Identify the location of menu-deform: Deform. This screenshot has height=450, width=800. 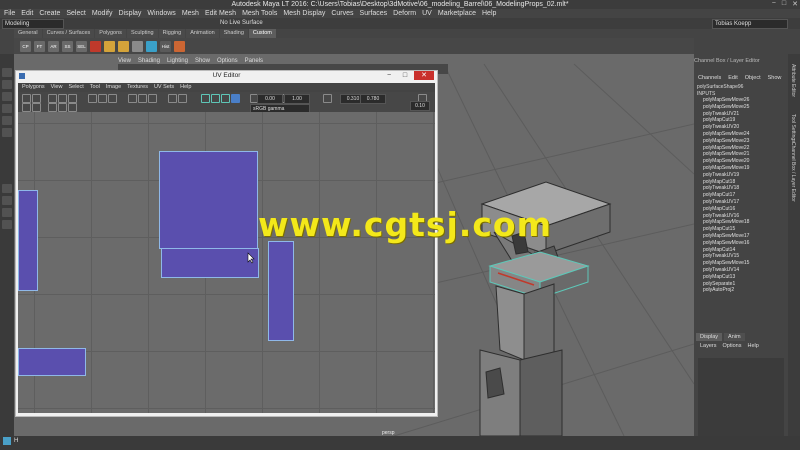
(404, 13).